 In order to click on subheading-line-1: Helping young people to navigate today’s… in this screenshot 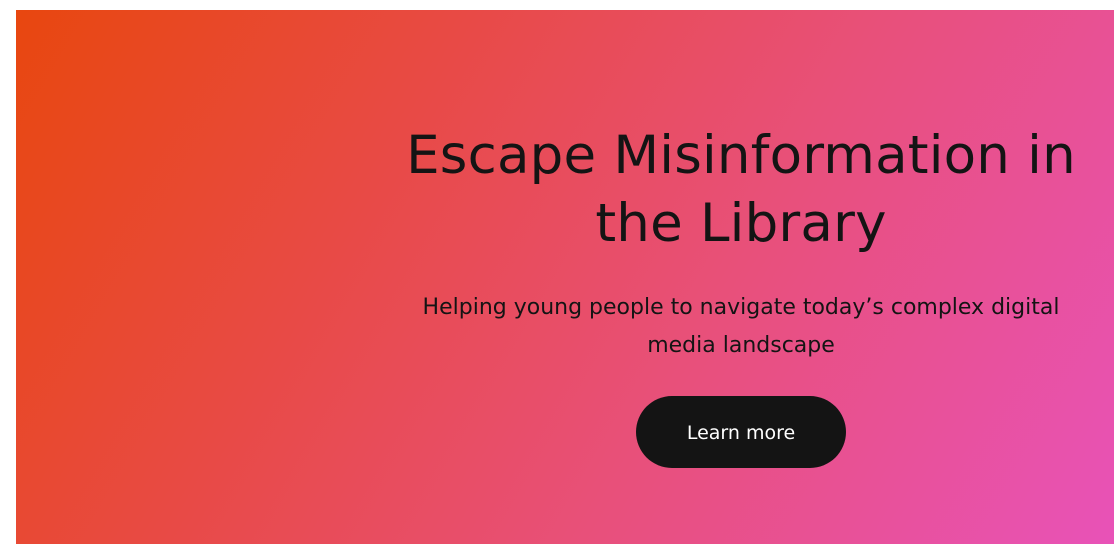, I will do `click(741, 307)`.